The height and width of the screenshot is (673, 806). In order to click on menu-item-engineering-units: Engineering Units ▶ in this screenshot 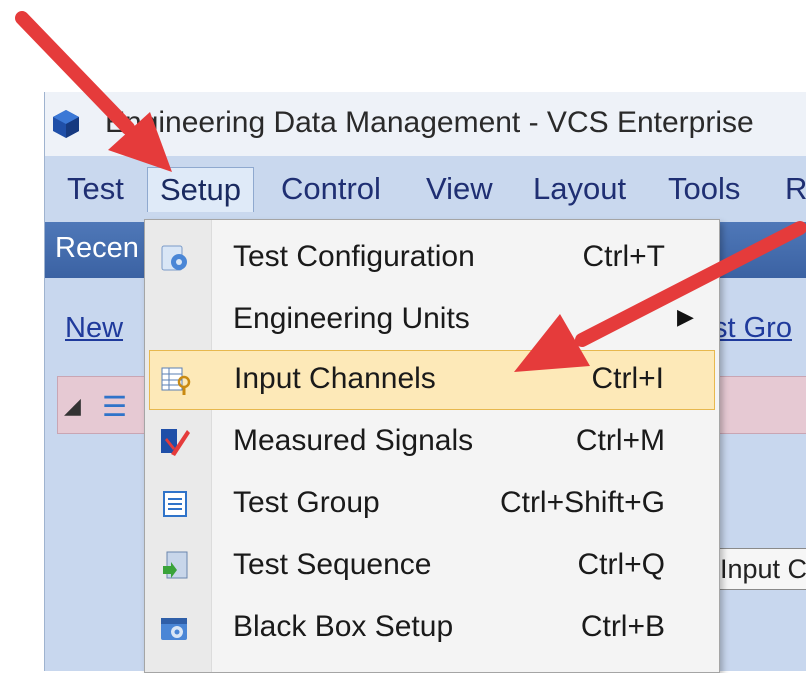, I will do `click(432, 320)`.